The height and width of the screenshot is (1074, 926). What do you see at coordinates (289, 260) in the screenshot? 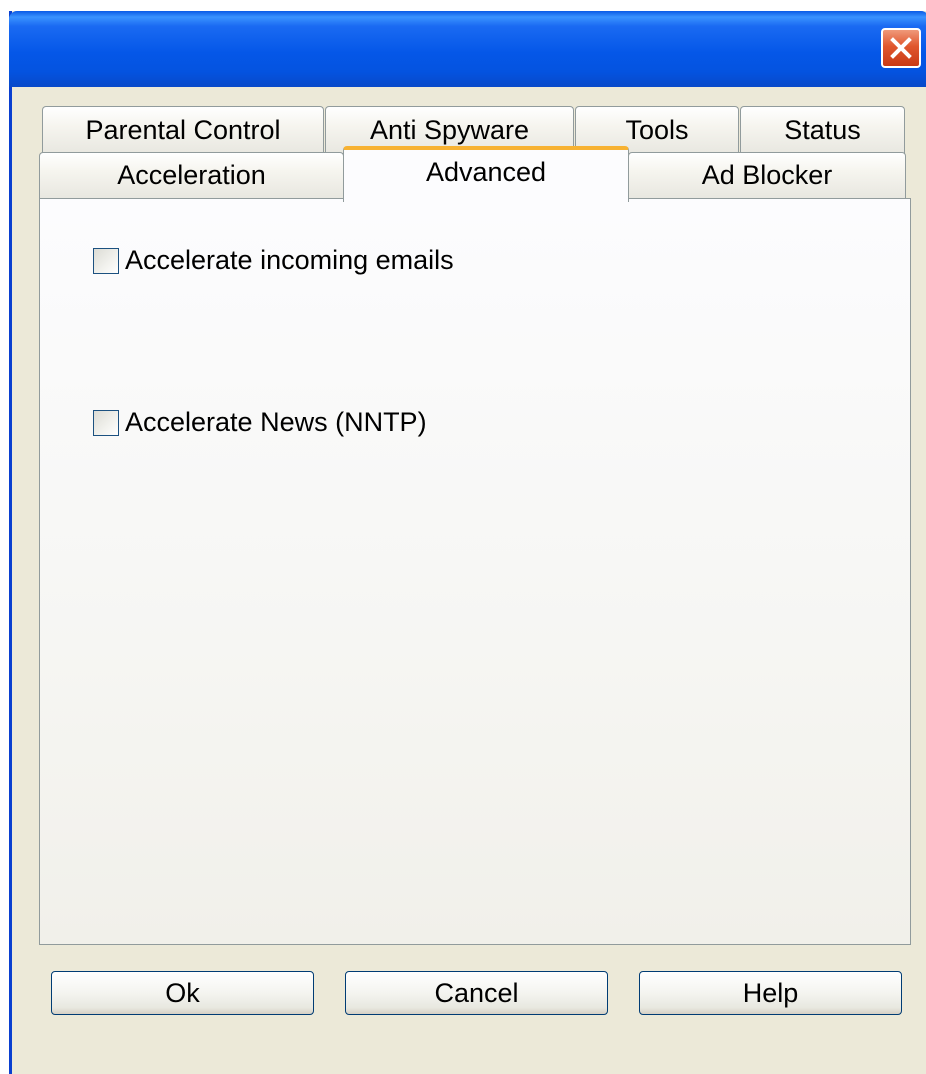
I see `accelerate-emails-label: Accelerate incoming emails` at bounding box center [289, 260].